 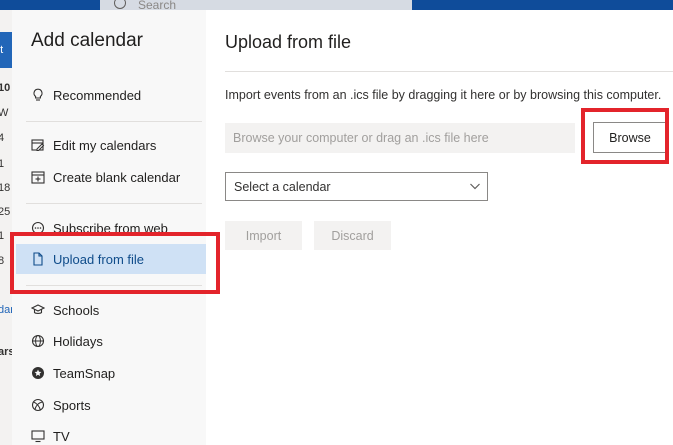 What do you see at coordinates (5, 88) in the screenshot?
I see `background-calendar-tick: 10` at bounding box center [5, 88].